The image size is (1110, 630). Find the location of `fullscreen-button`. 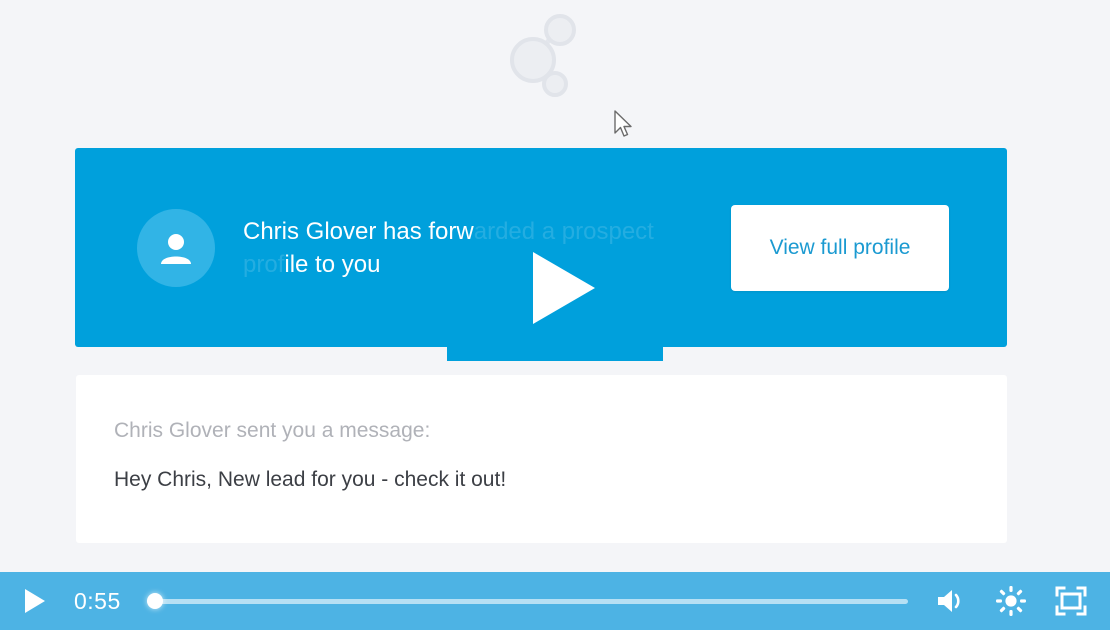

fullscreen-button is located at coordinates (1071, 601).